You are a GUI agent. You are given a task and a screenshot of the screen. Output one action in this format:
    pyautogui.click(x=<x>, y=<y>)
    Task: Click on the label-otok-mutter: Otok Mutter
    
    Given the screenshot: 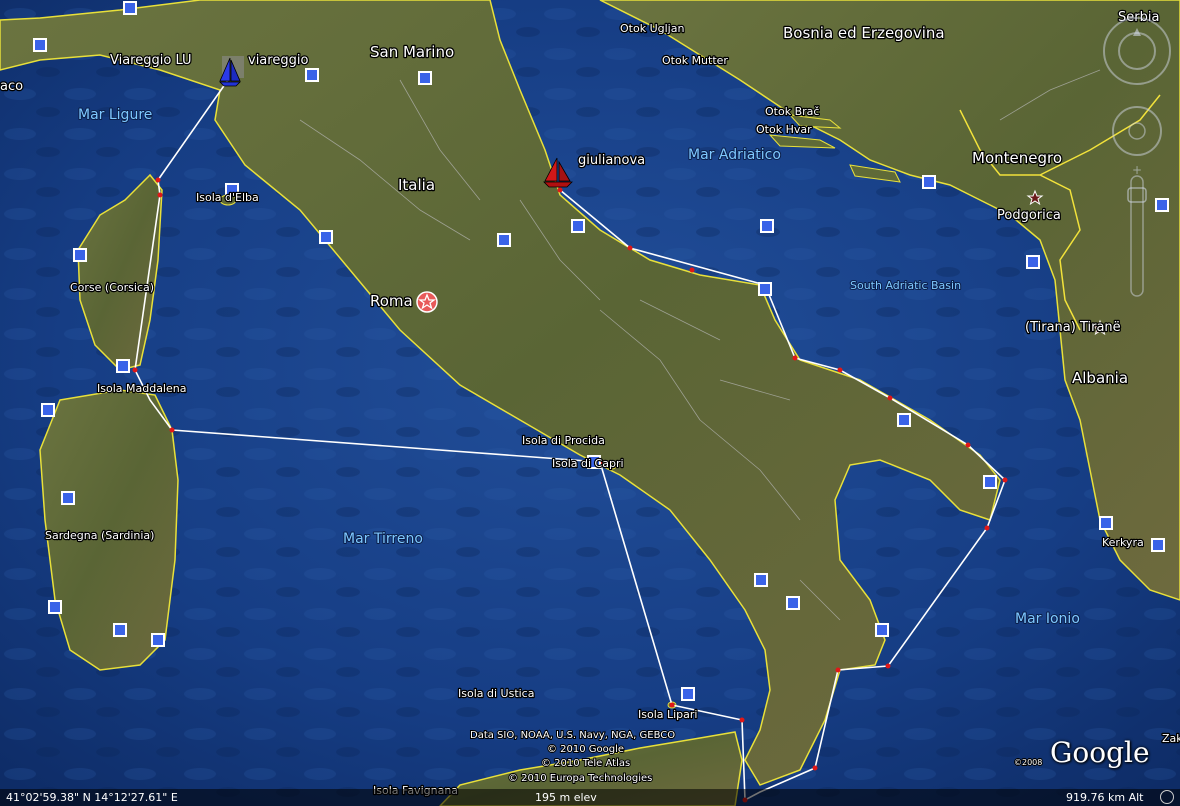 What is the action you would take?
    pyautogui.click(x=695, y=60)
    